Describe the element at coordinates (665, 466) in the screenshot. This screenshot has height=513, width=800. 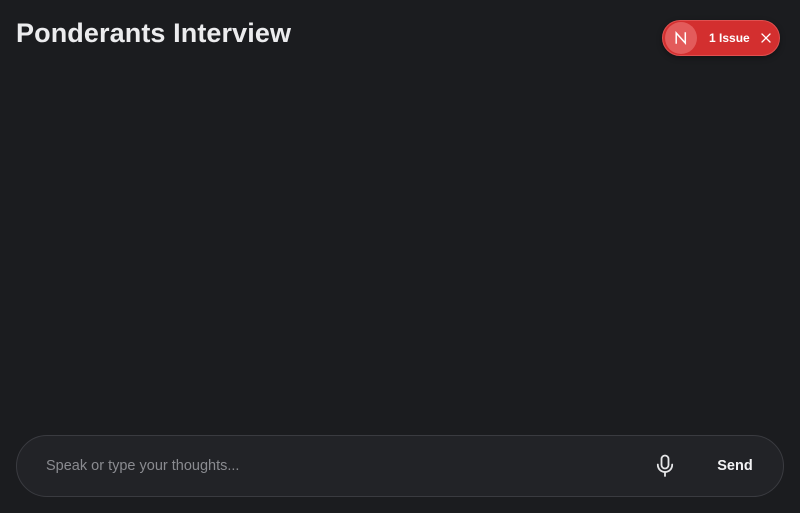
I see `microphone-icon` at that location.